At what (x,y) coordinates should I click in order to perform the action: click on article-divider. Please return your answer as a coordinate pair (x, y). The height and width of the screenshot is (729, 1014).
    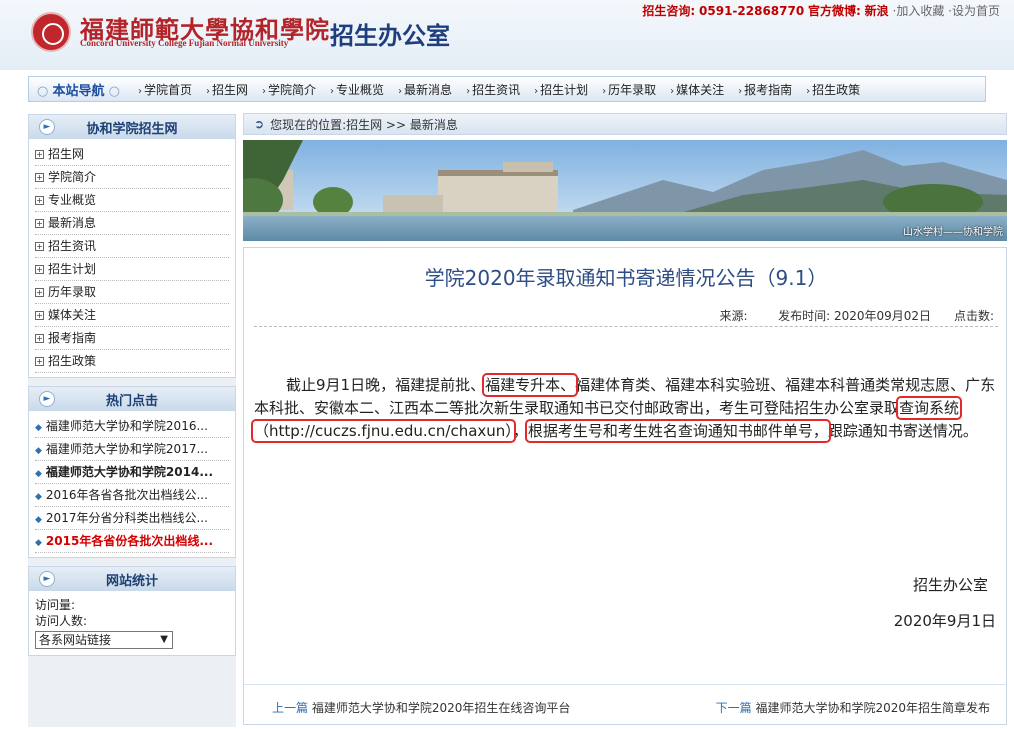
    Looking at the image, I should click on (626, 326).